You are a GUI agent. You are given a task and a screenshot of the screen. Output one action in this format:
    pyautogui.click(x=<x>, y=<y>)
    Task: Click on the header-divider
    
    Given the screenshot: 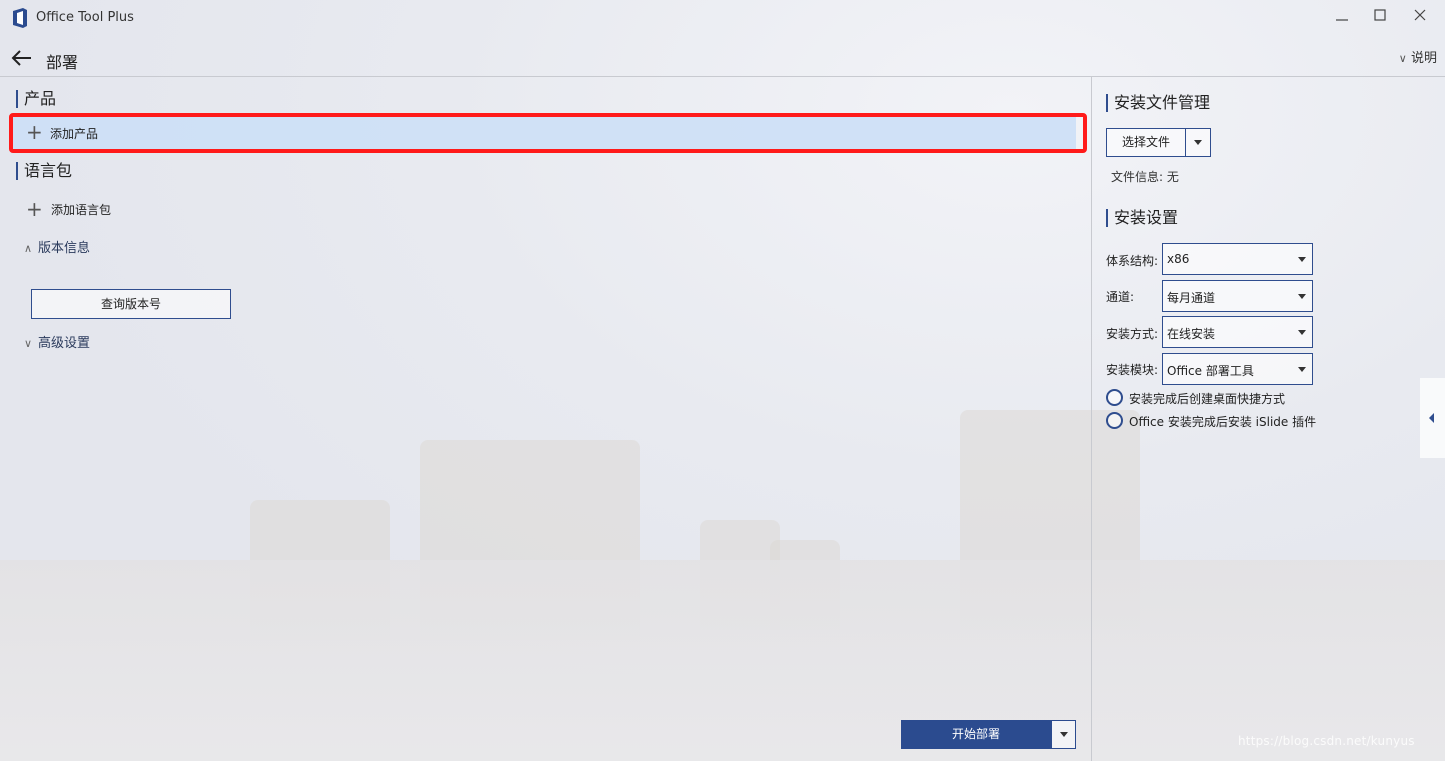 What is the action you would take?
    pyautogui.click(x=722, y=76)
    